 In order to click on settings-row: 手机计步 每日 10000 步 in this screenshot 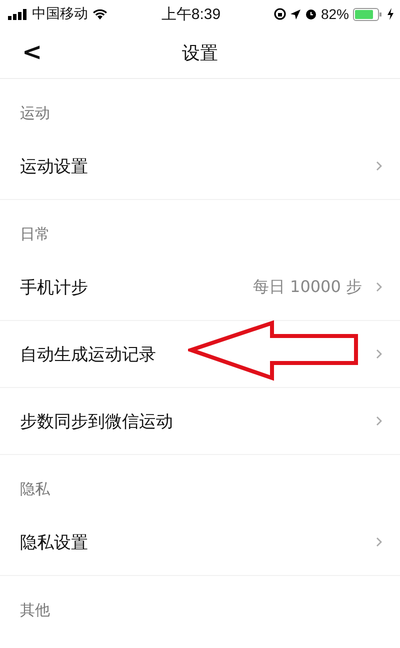, I will do `click(200, 287)`.